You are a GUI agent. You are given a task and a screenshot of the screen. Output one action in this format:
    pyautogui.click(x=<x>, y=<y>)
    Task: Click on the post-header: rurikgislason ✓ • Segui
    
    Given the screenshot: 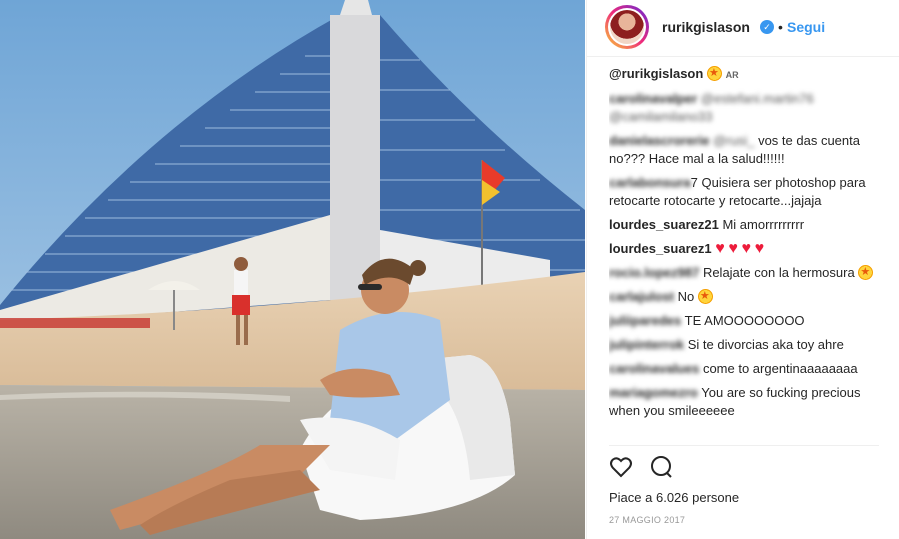 What is the action you would take?
    pyautogui.click(x=743, y=28)
    